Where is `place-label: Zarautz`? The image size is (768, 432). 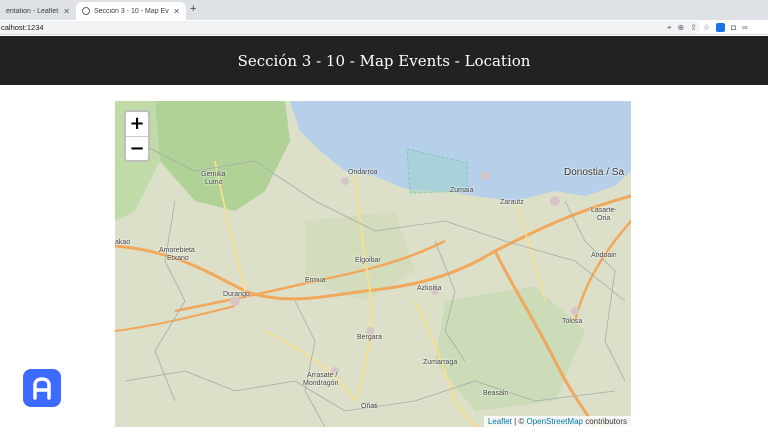
place-label: Zarautz is located at coordinates (512, 202).